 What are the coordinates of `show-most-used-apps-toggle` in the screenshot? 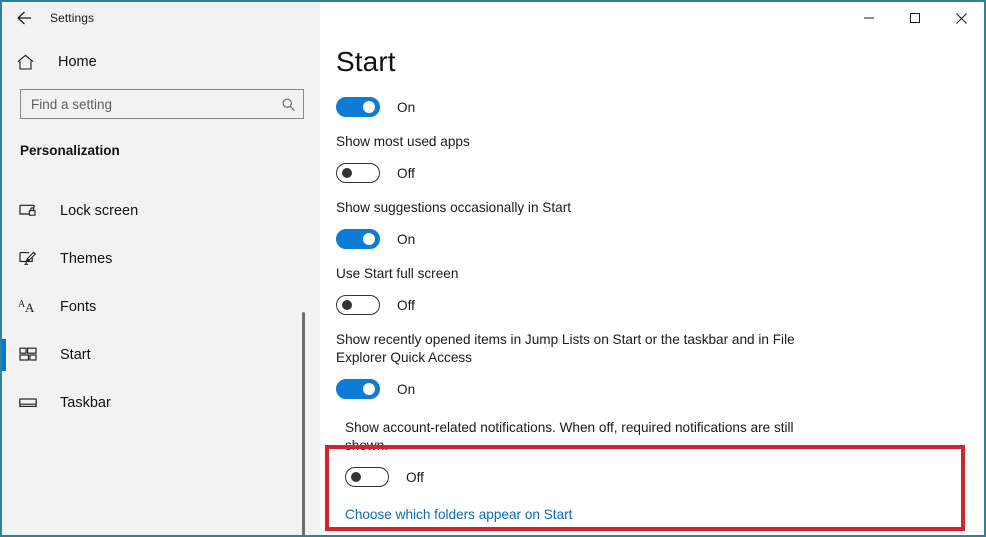 It's located at (358, 173).